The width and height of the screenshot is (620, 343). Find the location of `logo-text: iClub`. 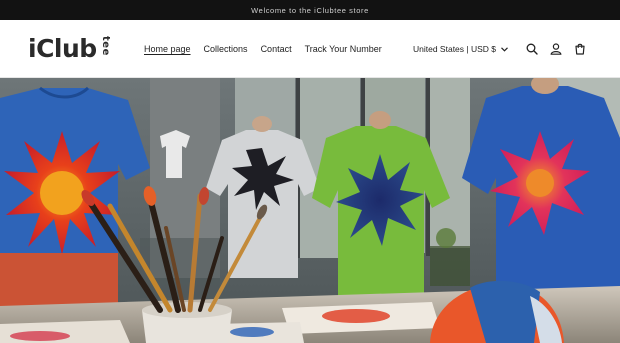

logo-text: iClub is located at coordinates (62, 48).